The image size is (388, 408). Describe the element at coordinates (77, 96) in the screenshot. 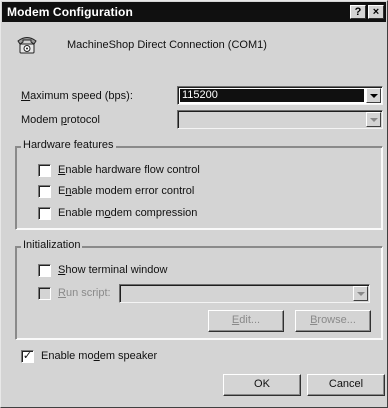

I see `max-speed-label: Maximum speed (bps):` at that location.